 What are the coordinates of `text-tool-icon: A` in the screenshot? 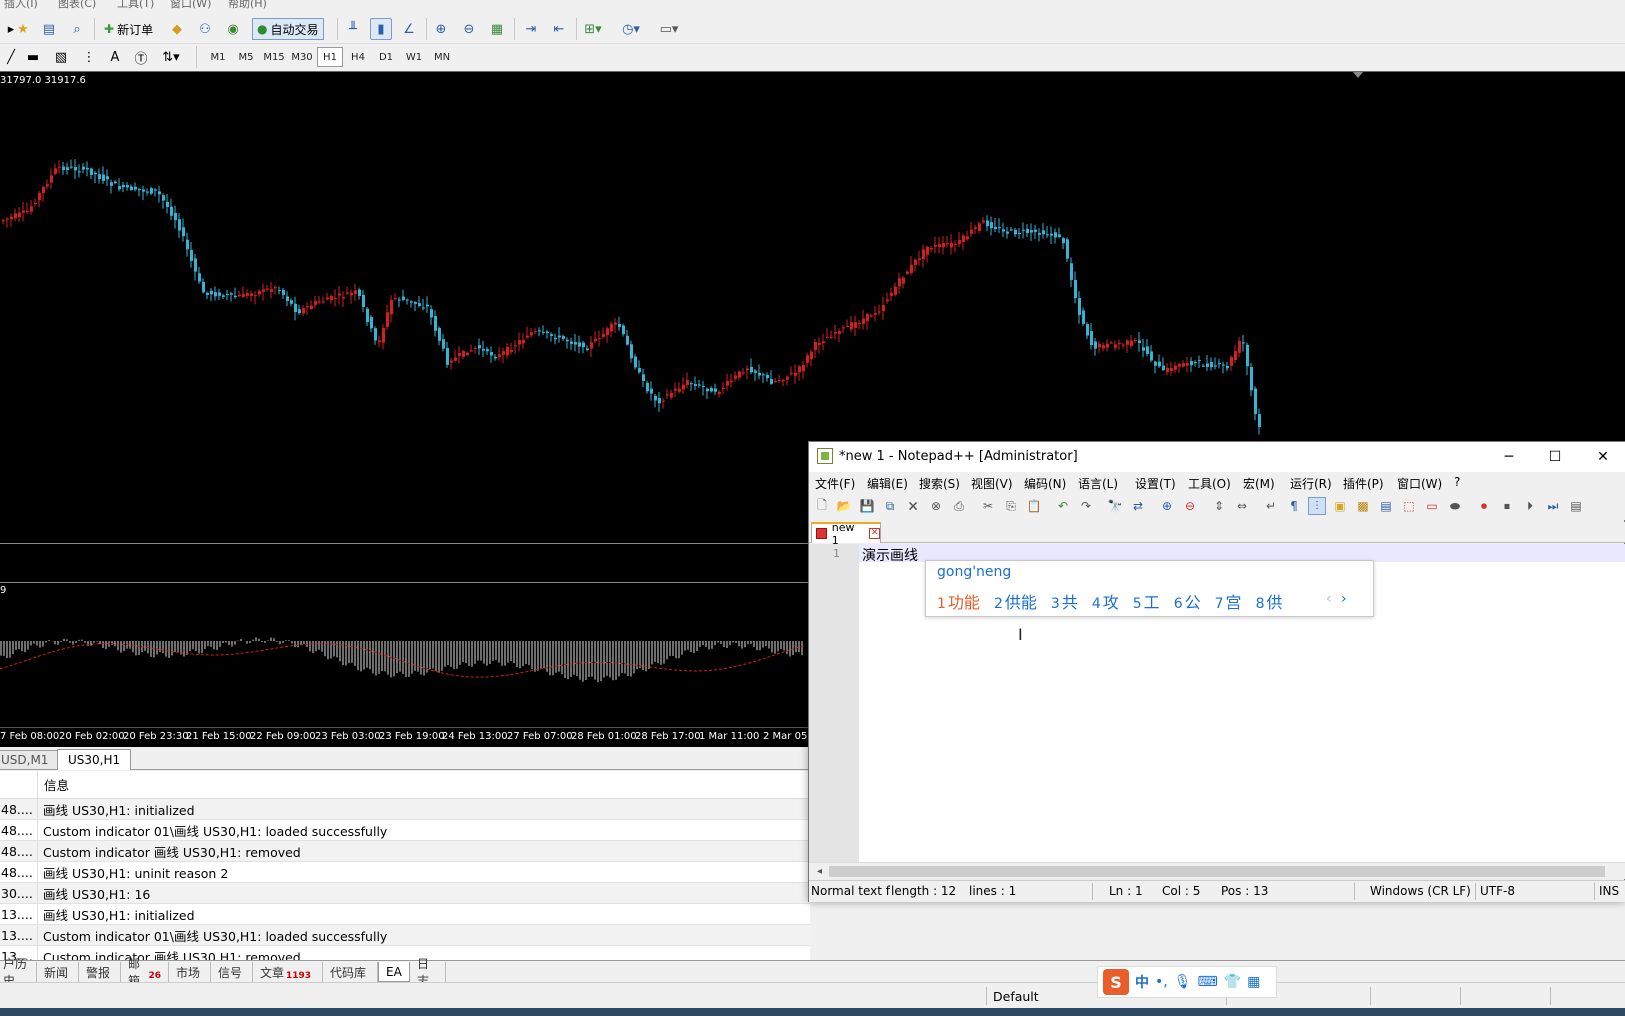 It's located at (115, 57).